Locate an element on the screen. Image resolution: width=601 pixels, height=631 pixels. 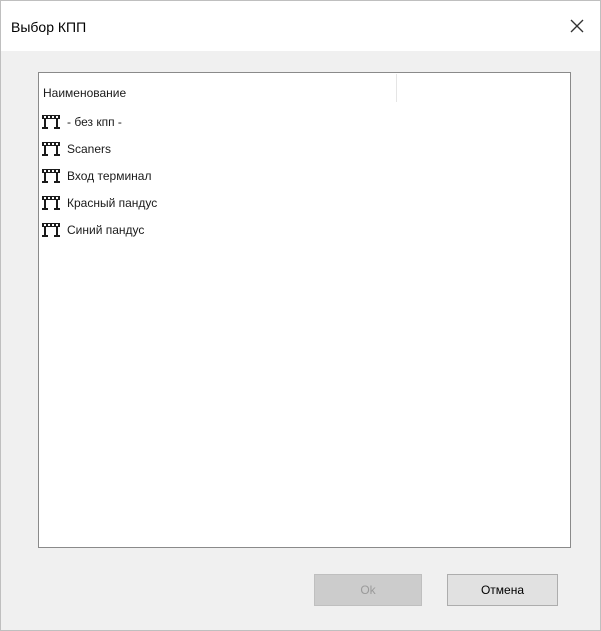
list-item: Синий пандус is located at coordinates (301, 229).